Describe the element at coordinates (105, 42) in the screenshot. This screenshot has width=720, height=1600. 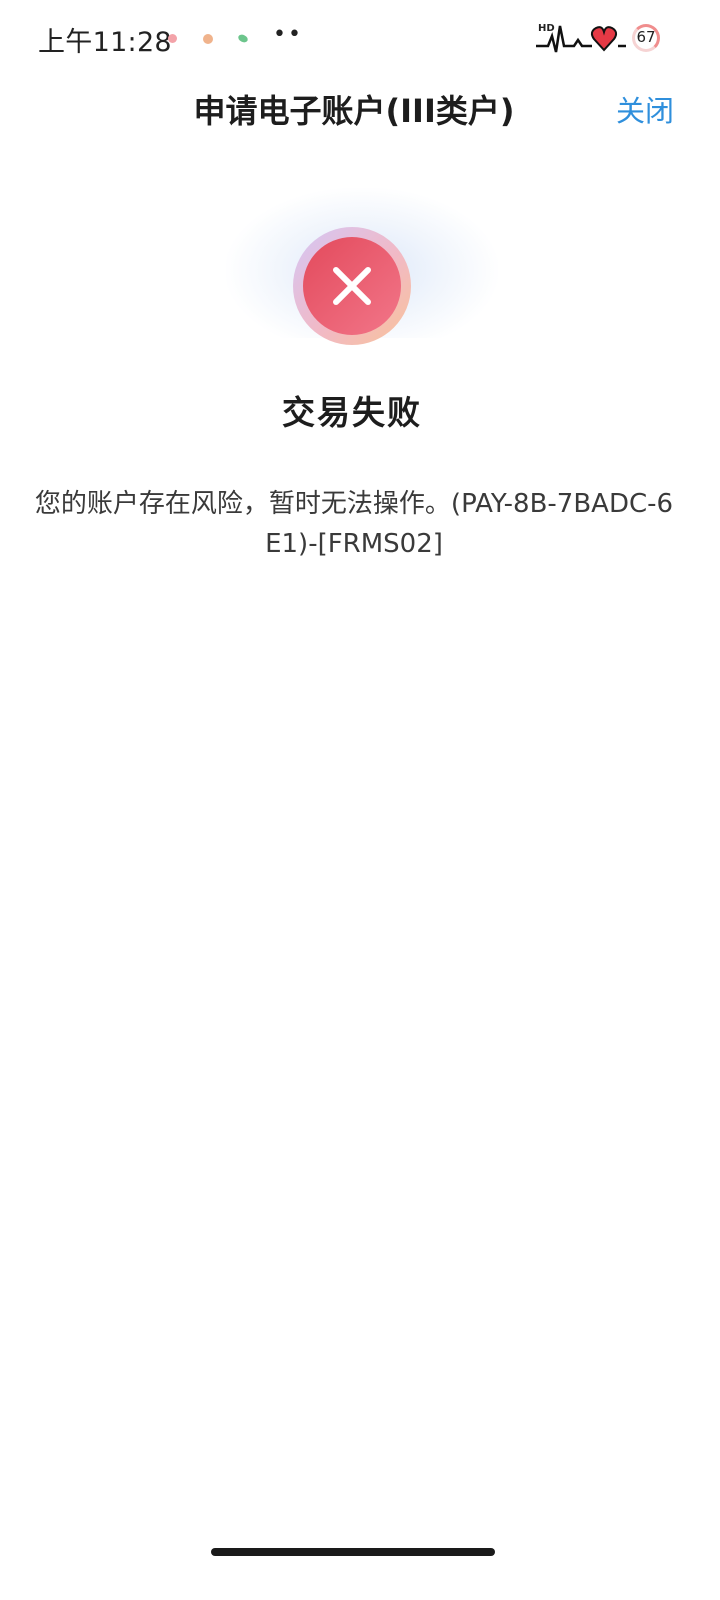
I see `status-time: 上午11:28` at that location.